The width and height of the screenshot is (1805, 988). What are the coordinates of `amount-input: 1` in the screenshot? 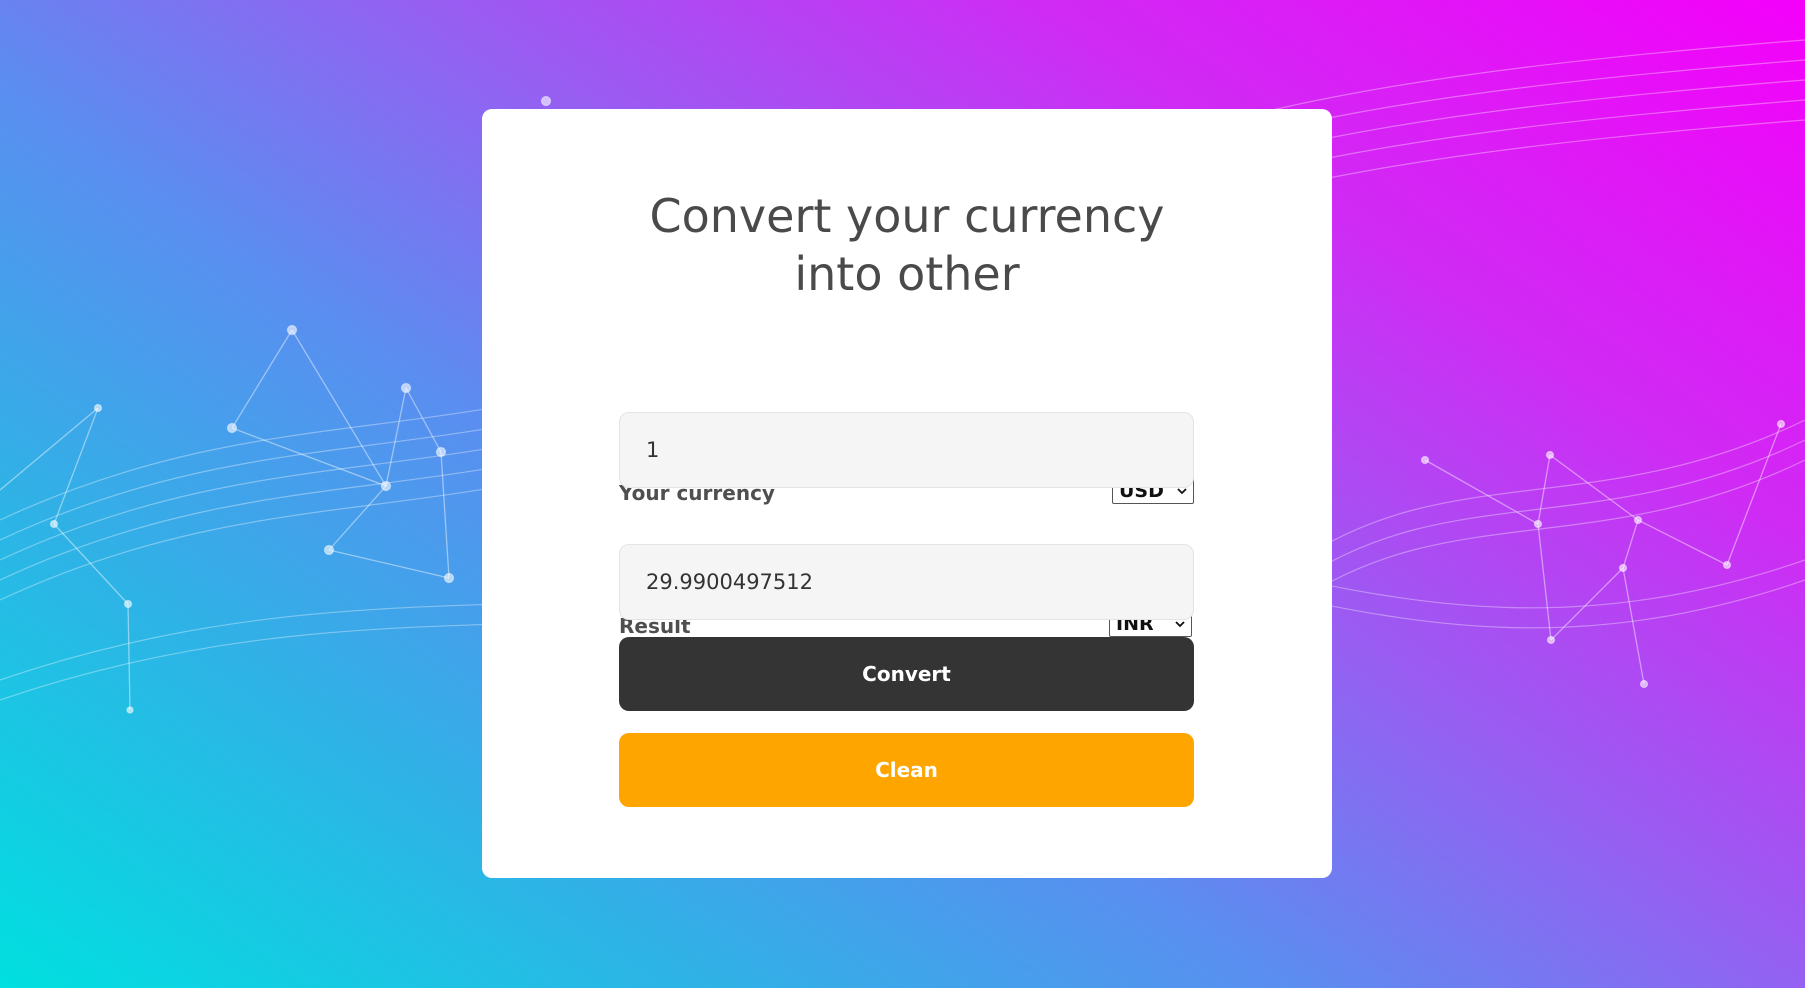 It's located at (906, 450).